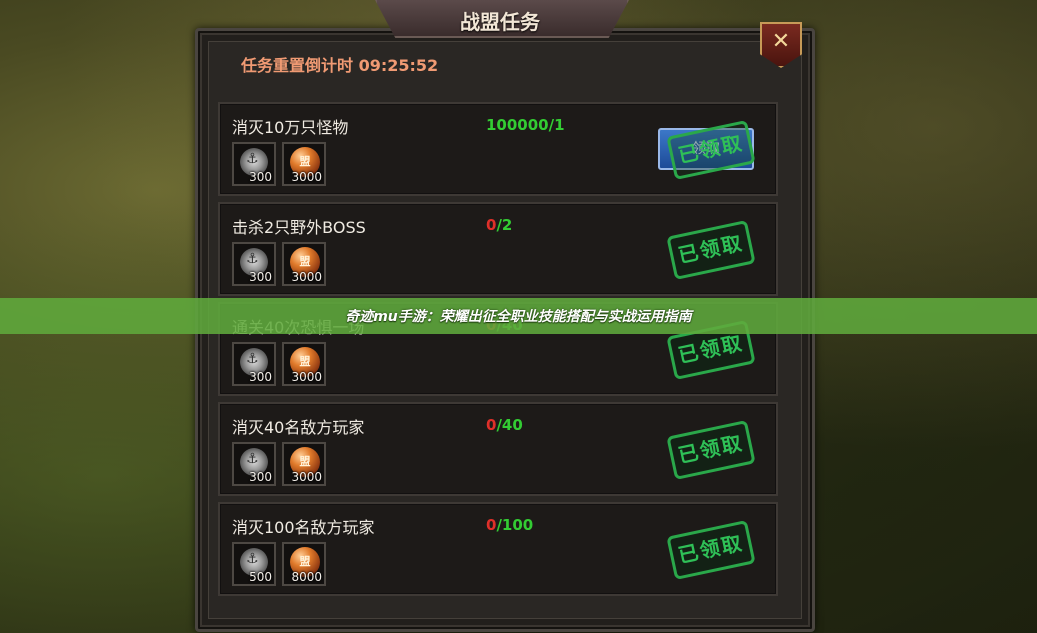 The height and width of the screenshot is (633, 1037). Describe the element at coordinates (500, 22) in the screenshot. I see `window-title: 战盟任务` at that location.